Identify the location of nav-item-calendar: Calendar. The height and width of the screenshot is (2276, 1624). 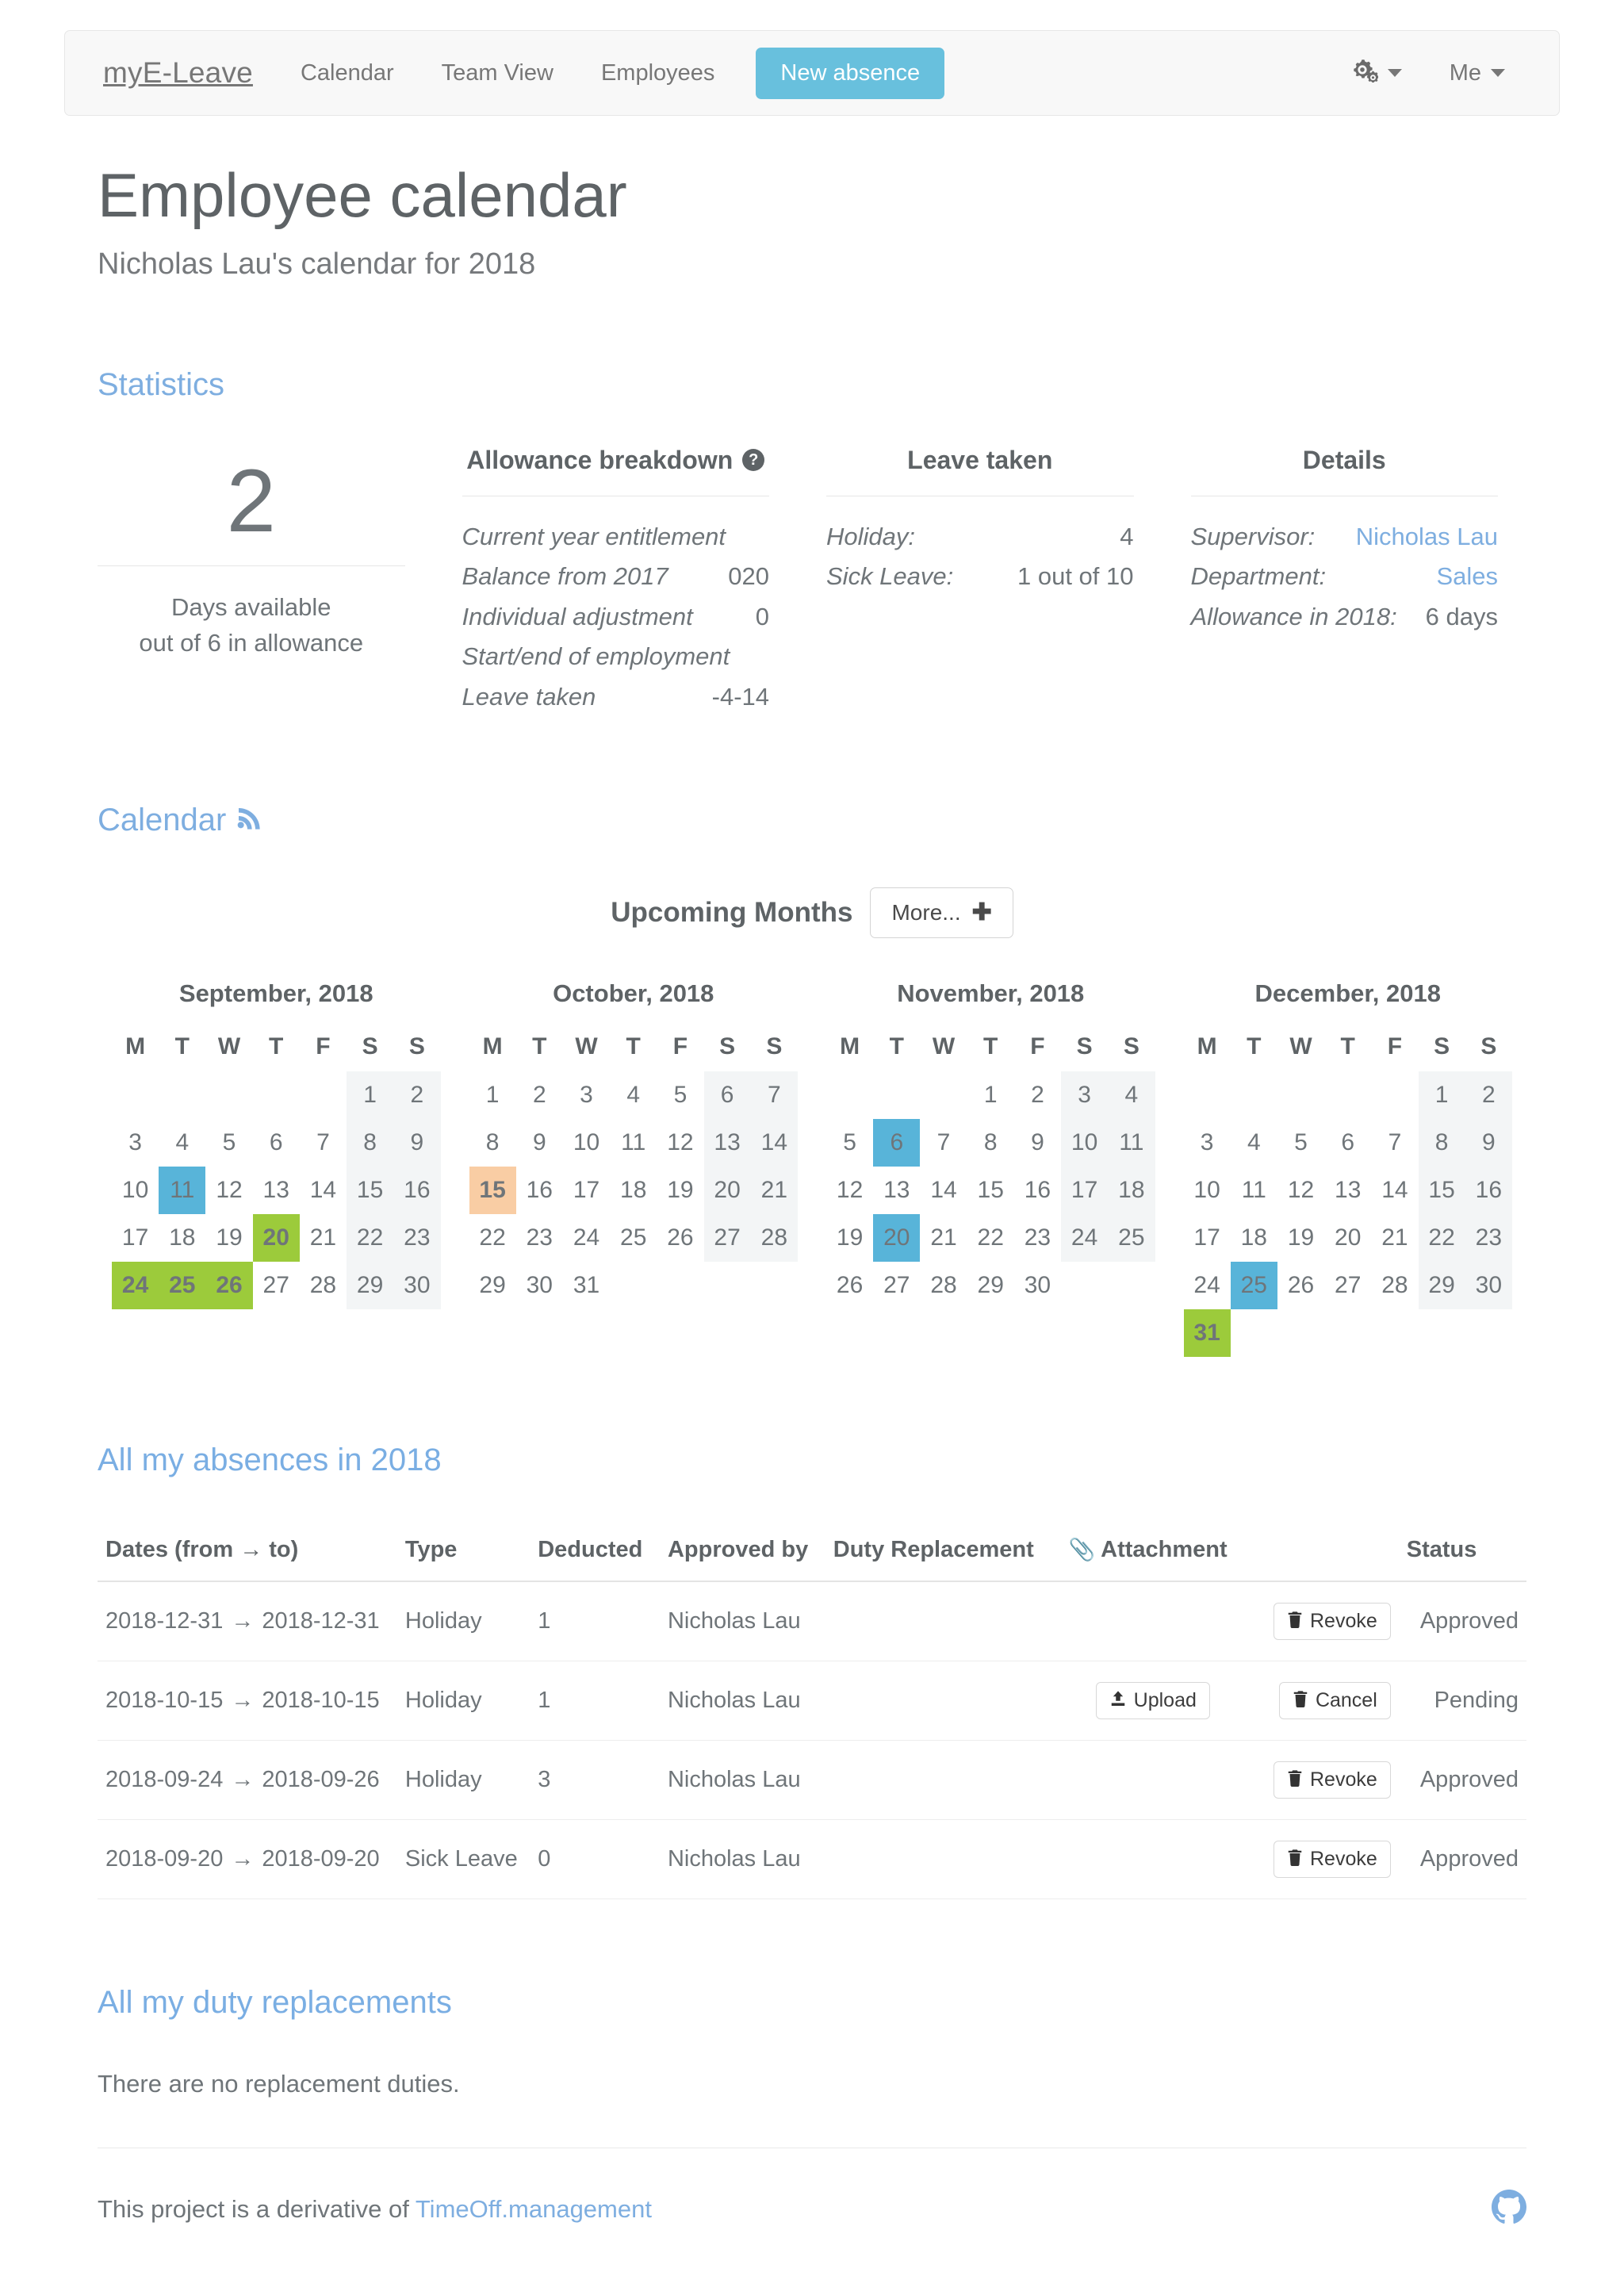
(347, 73).